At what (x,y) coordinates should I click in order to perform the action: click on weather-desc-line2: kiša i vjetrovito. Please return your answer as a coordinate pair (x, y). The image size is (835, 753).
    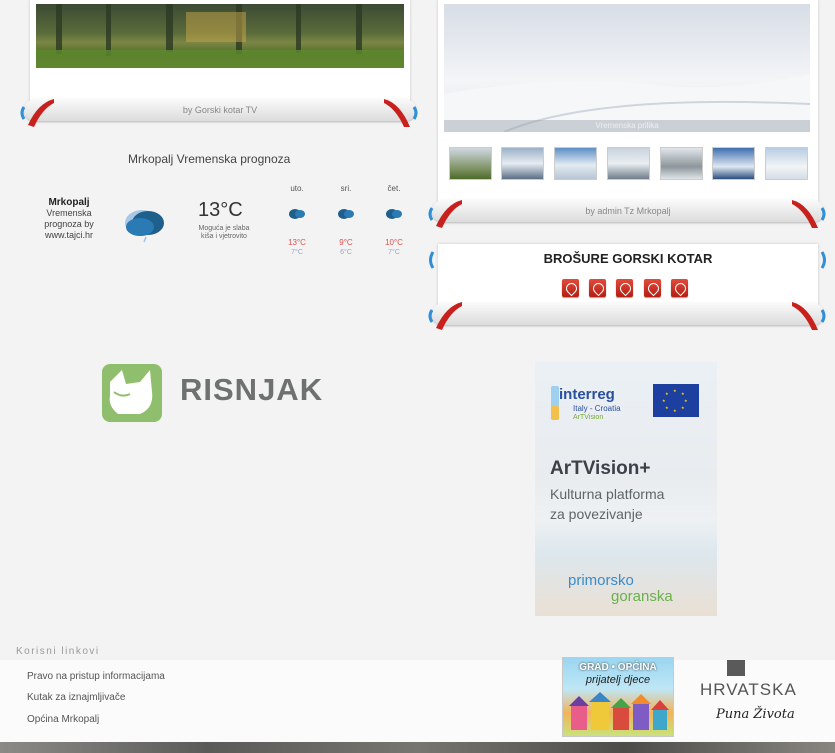
    Looking at the image, I should click on (224, 236).